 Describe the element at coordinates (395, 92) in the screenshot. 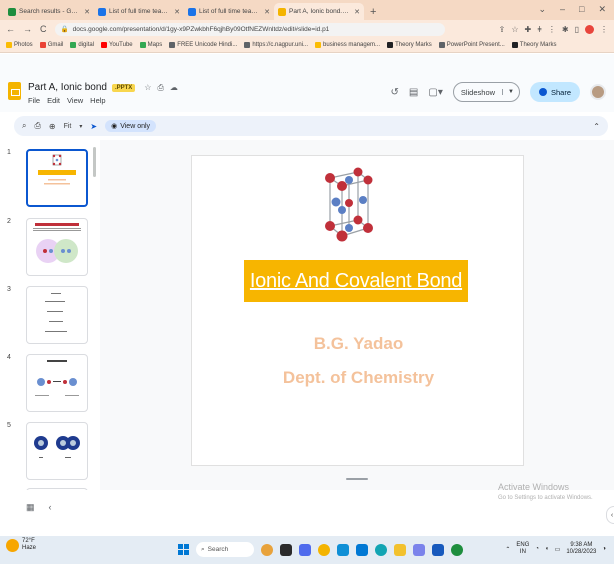

I see `history-icon: ↺` at that location.